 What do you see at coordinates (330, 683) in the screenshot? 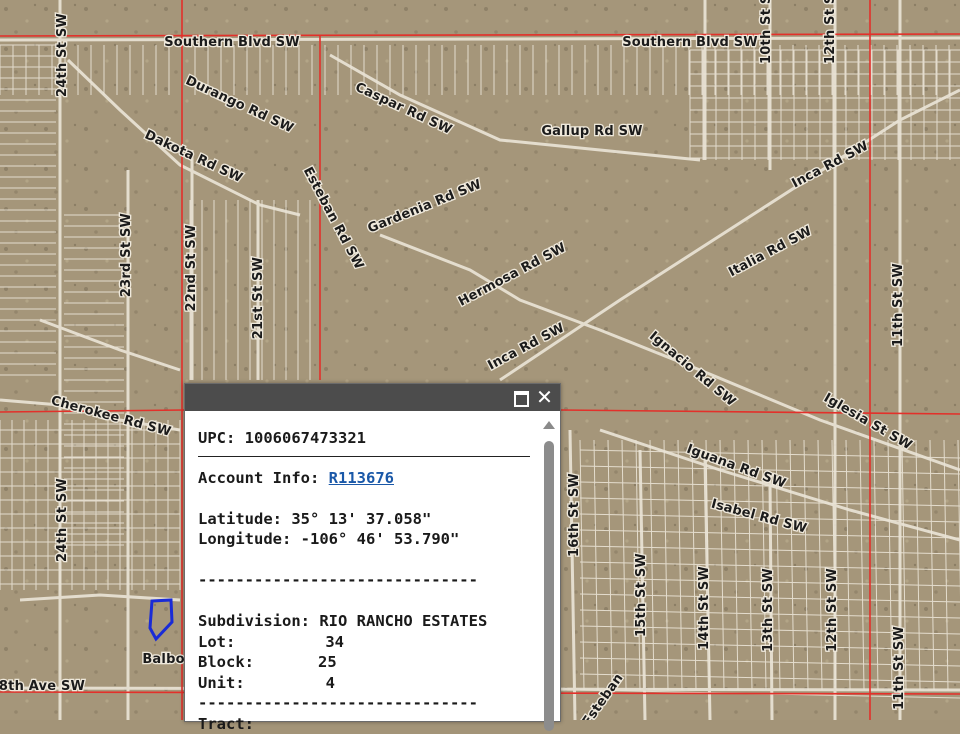
I see `unit-value: 4` at bounding box center [330, 683].